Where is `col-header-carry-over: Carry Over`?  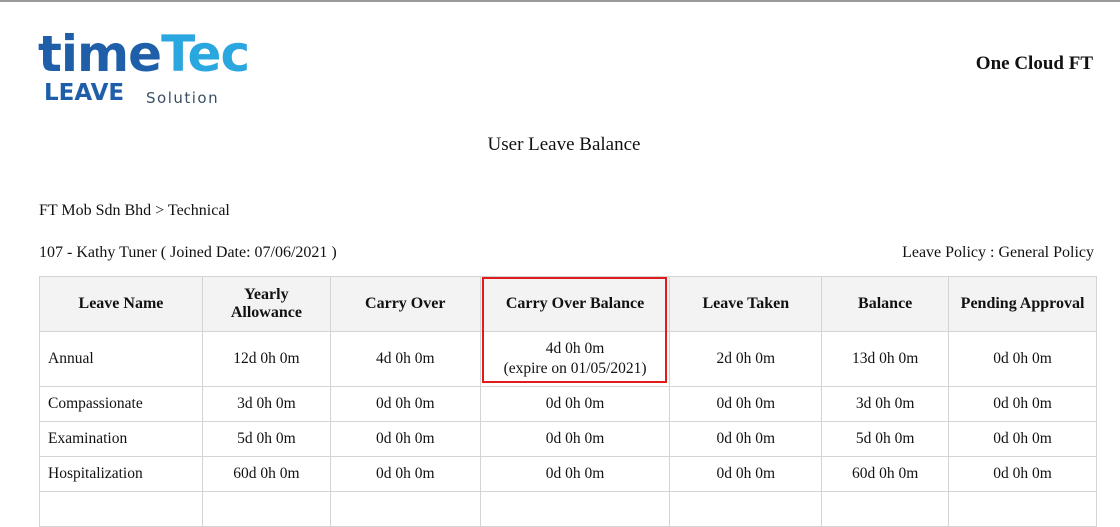 col-header-carry-over: Carry Over is located at coordinates (405, 304).